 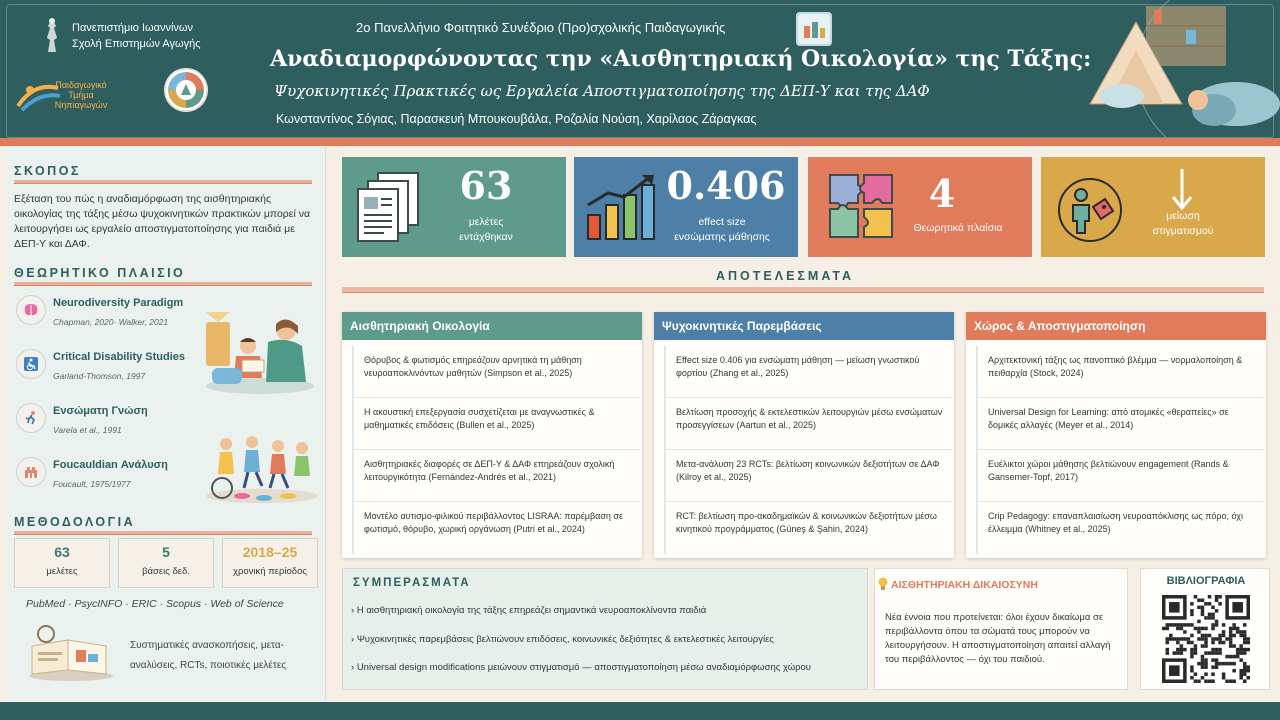 What do you see at coordinates (1184, 70) in the screenshot?
I see `classroom-reading-corner-illustration` at bounding box center [1184, 70].